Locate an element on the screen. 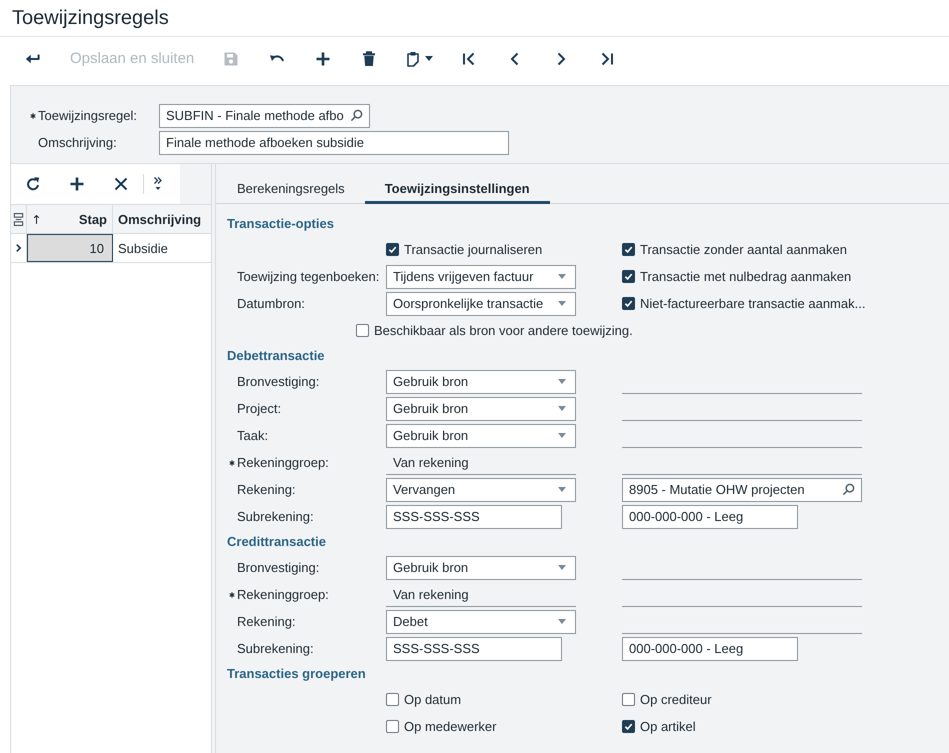 This screenshot has height=753, width=949. field-label: Toewijzing tegenboeken: is located at coordinates (308, 276).